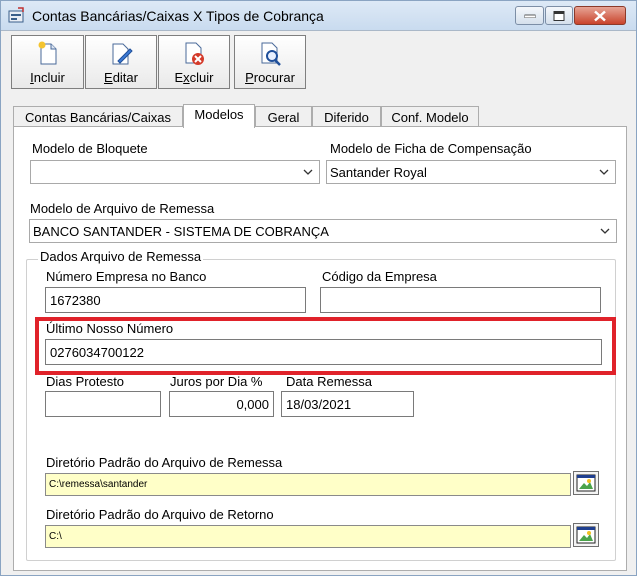  What do you see at coordinates (17, 16) in the screenshot?
I see `app-icon` at bounding box center [17, 16].